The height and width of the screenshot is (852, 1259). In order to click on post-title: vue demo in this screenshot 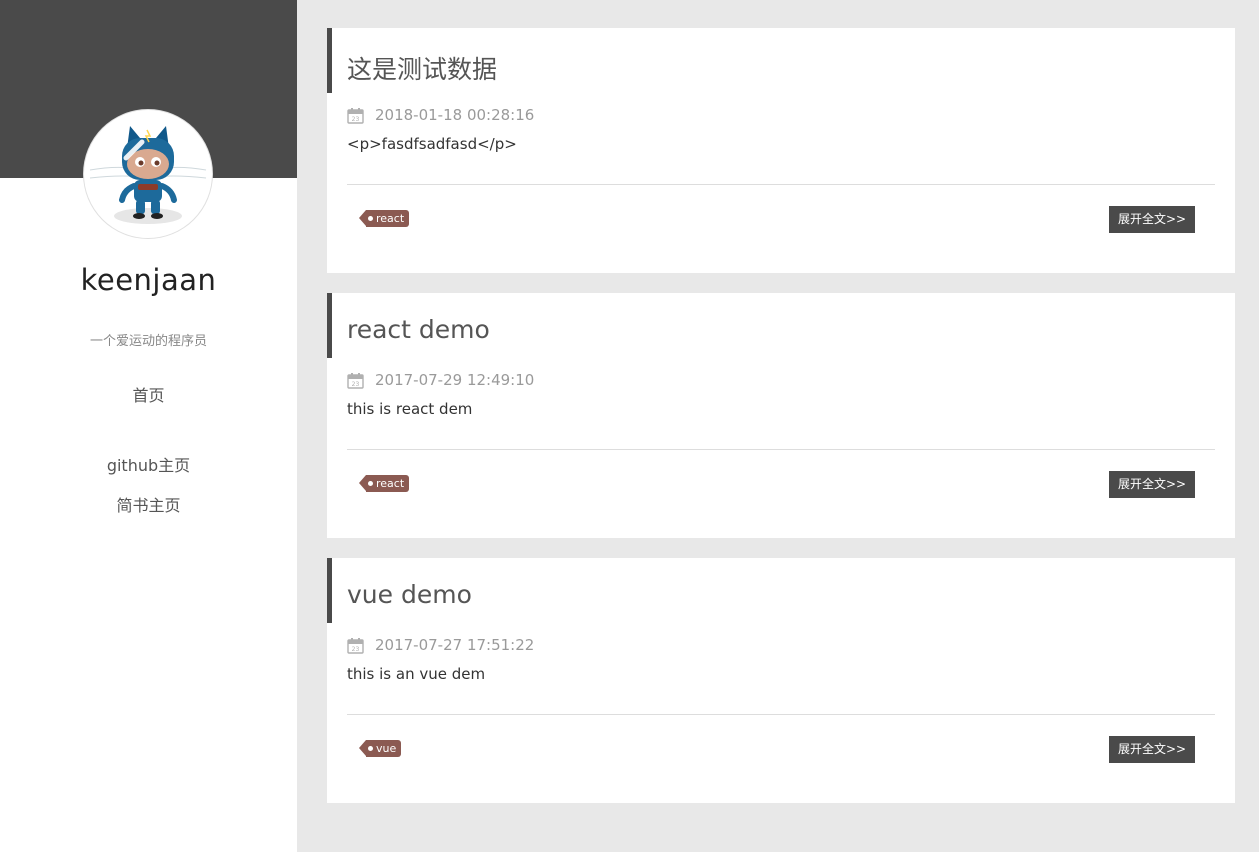, I will do `click(409, 594)`.